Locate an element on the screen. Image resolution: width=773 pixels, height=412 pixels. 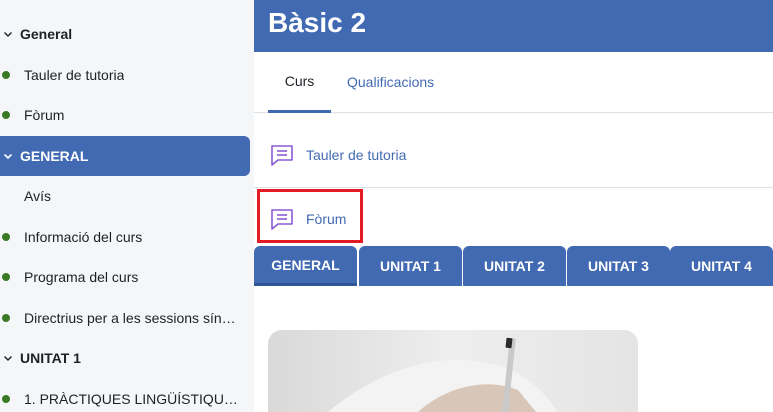
activity-forum: Fòrum is located at coordinates (513, 219).